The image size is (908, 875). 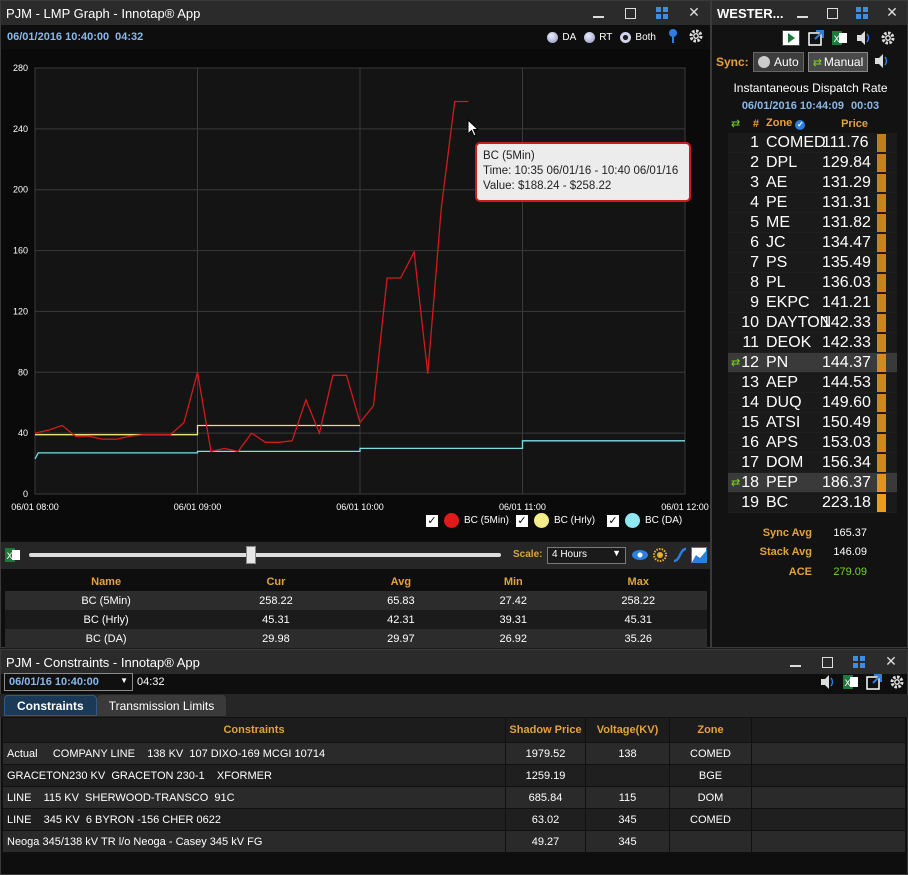 What do you see at coordinates (586, 555) in the screenshot?
I see `scale-select: 4 Hours ▼` at bounding box center [586, 555].